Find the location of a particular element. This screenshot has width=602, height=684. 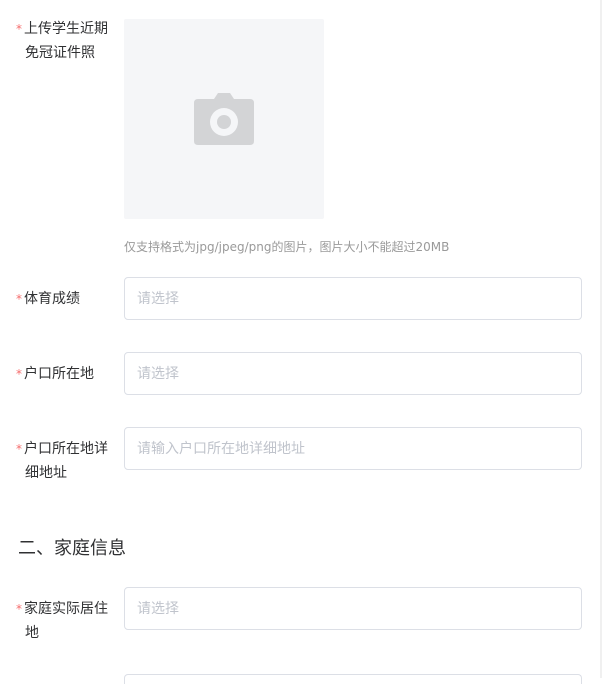

family-residence-placeholder: 请选择 is located at coordinates (158, 609).